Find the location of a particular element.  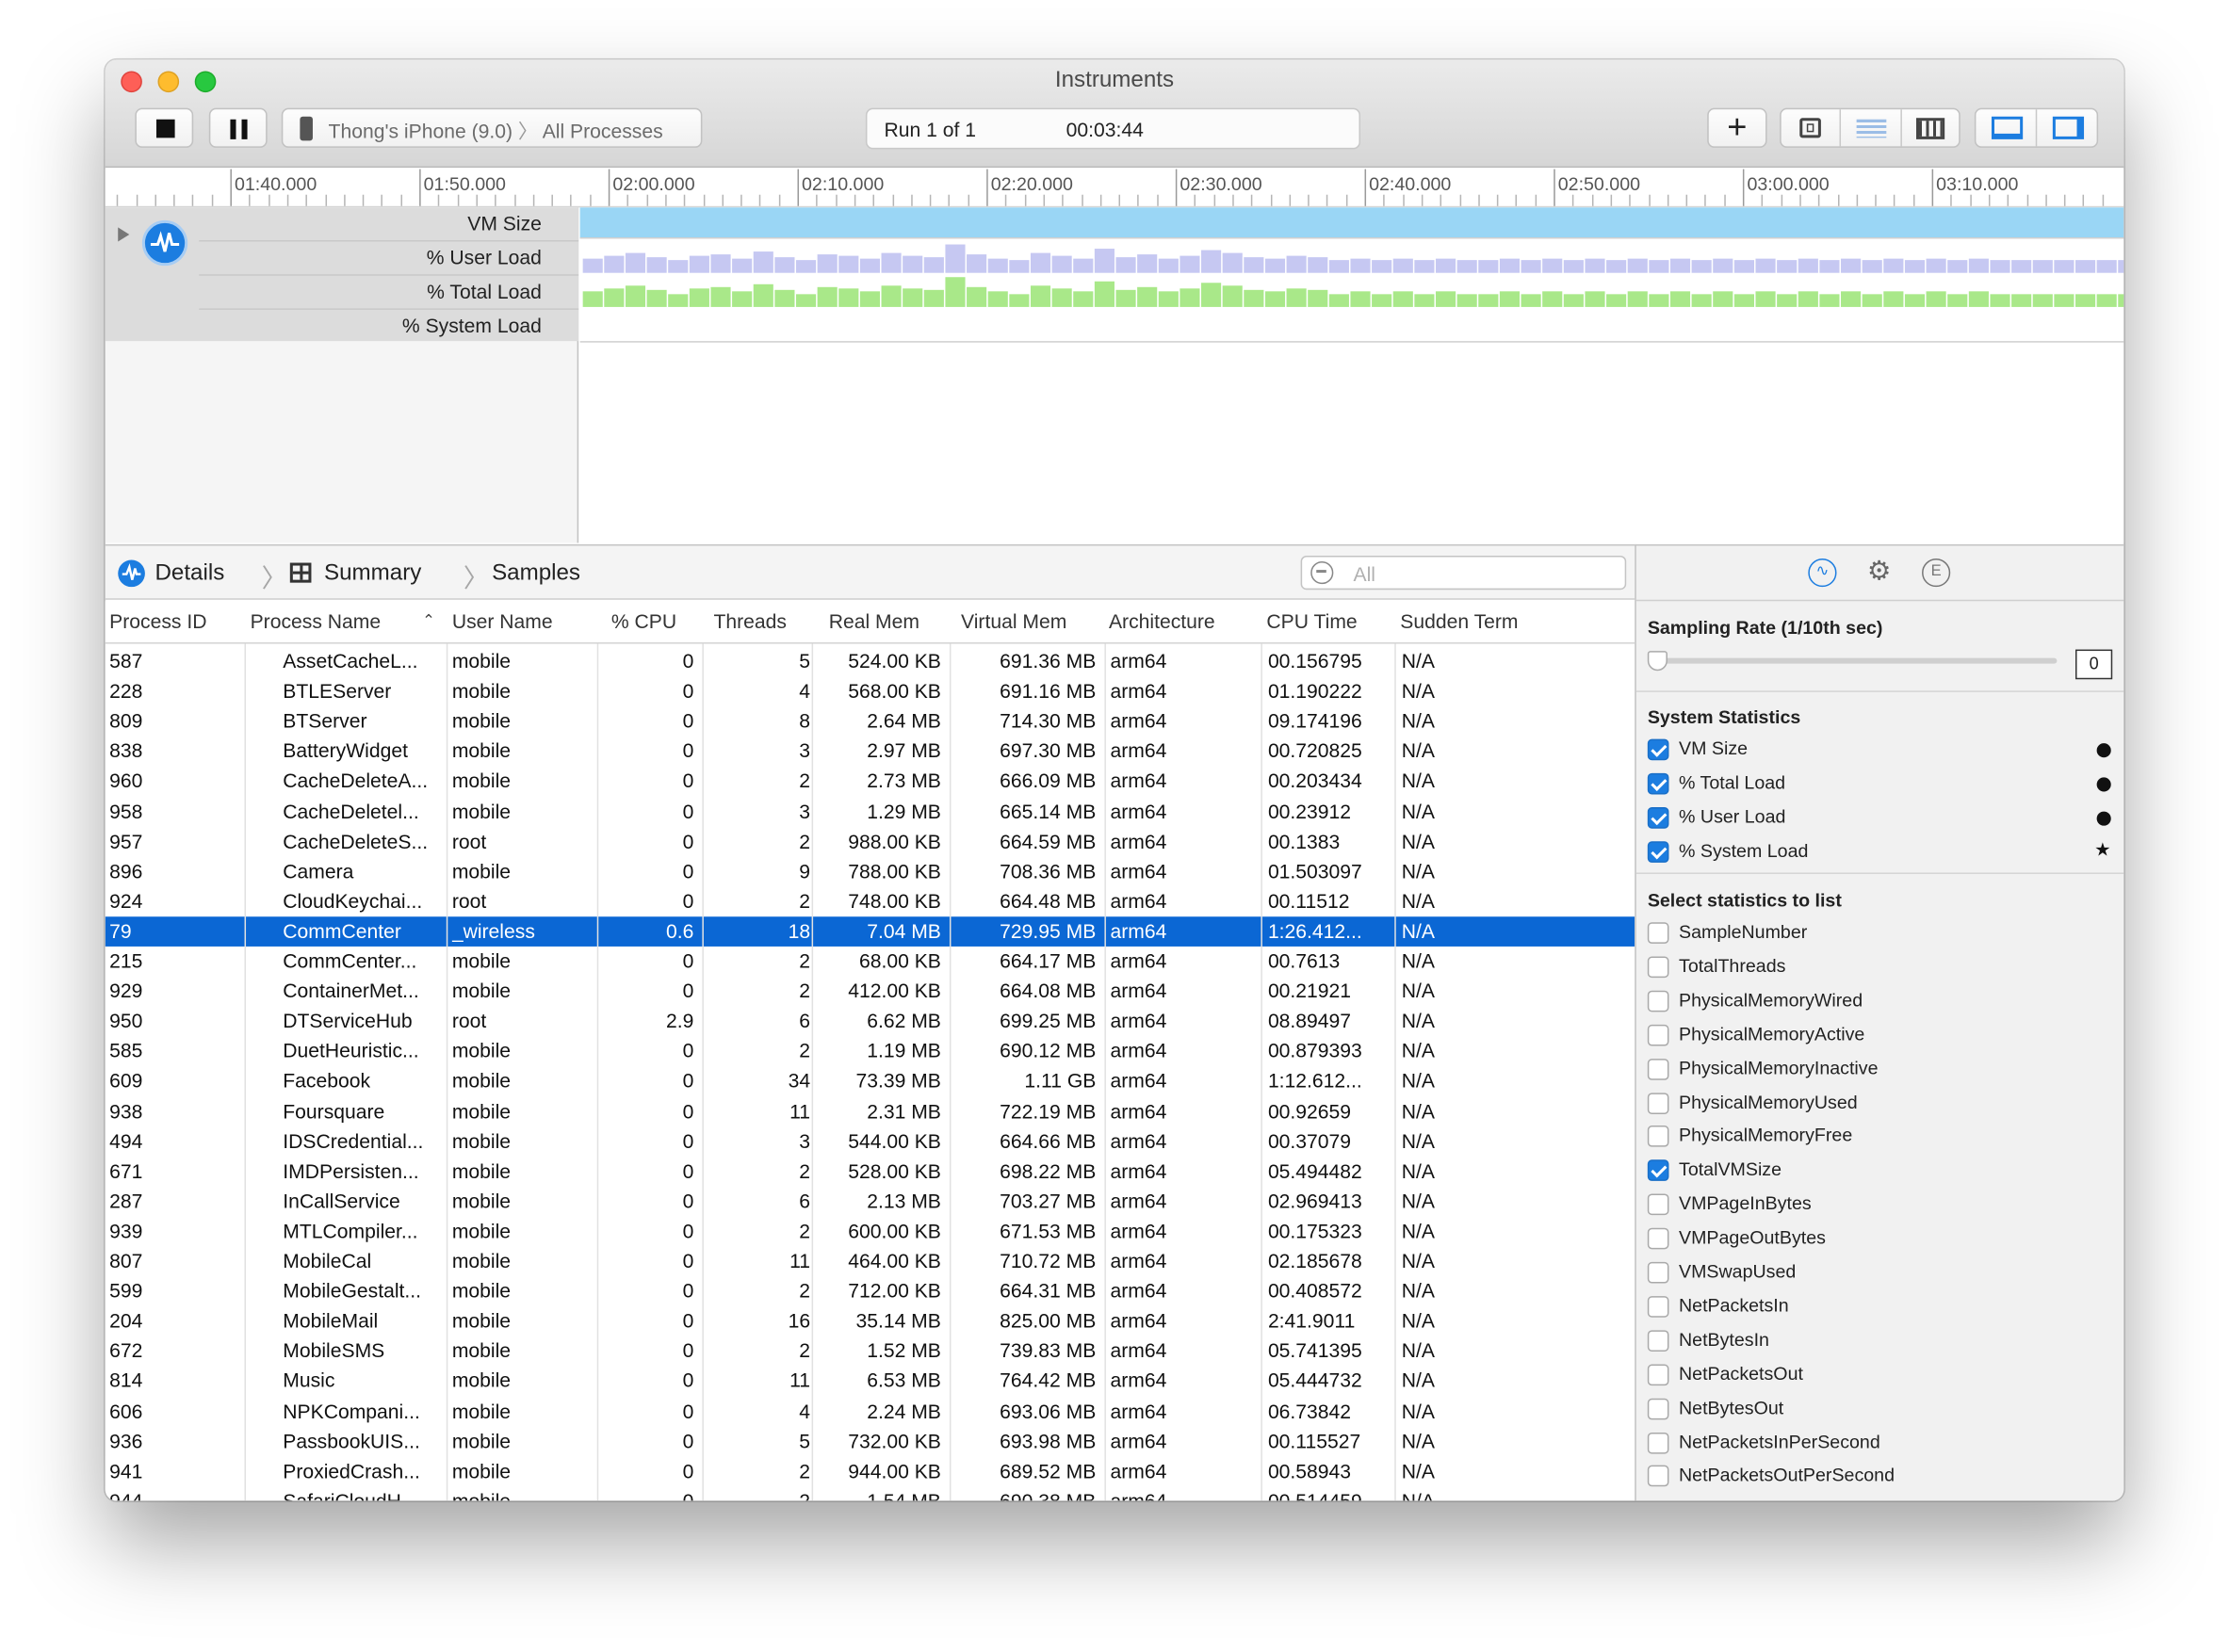

column-header: Virtual Mem is located at coordinates (1013, 620).